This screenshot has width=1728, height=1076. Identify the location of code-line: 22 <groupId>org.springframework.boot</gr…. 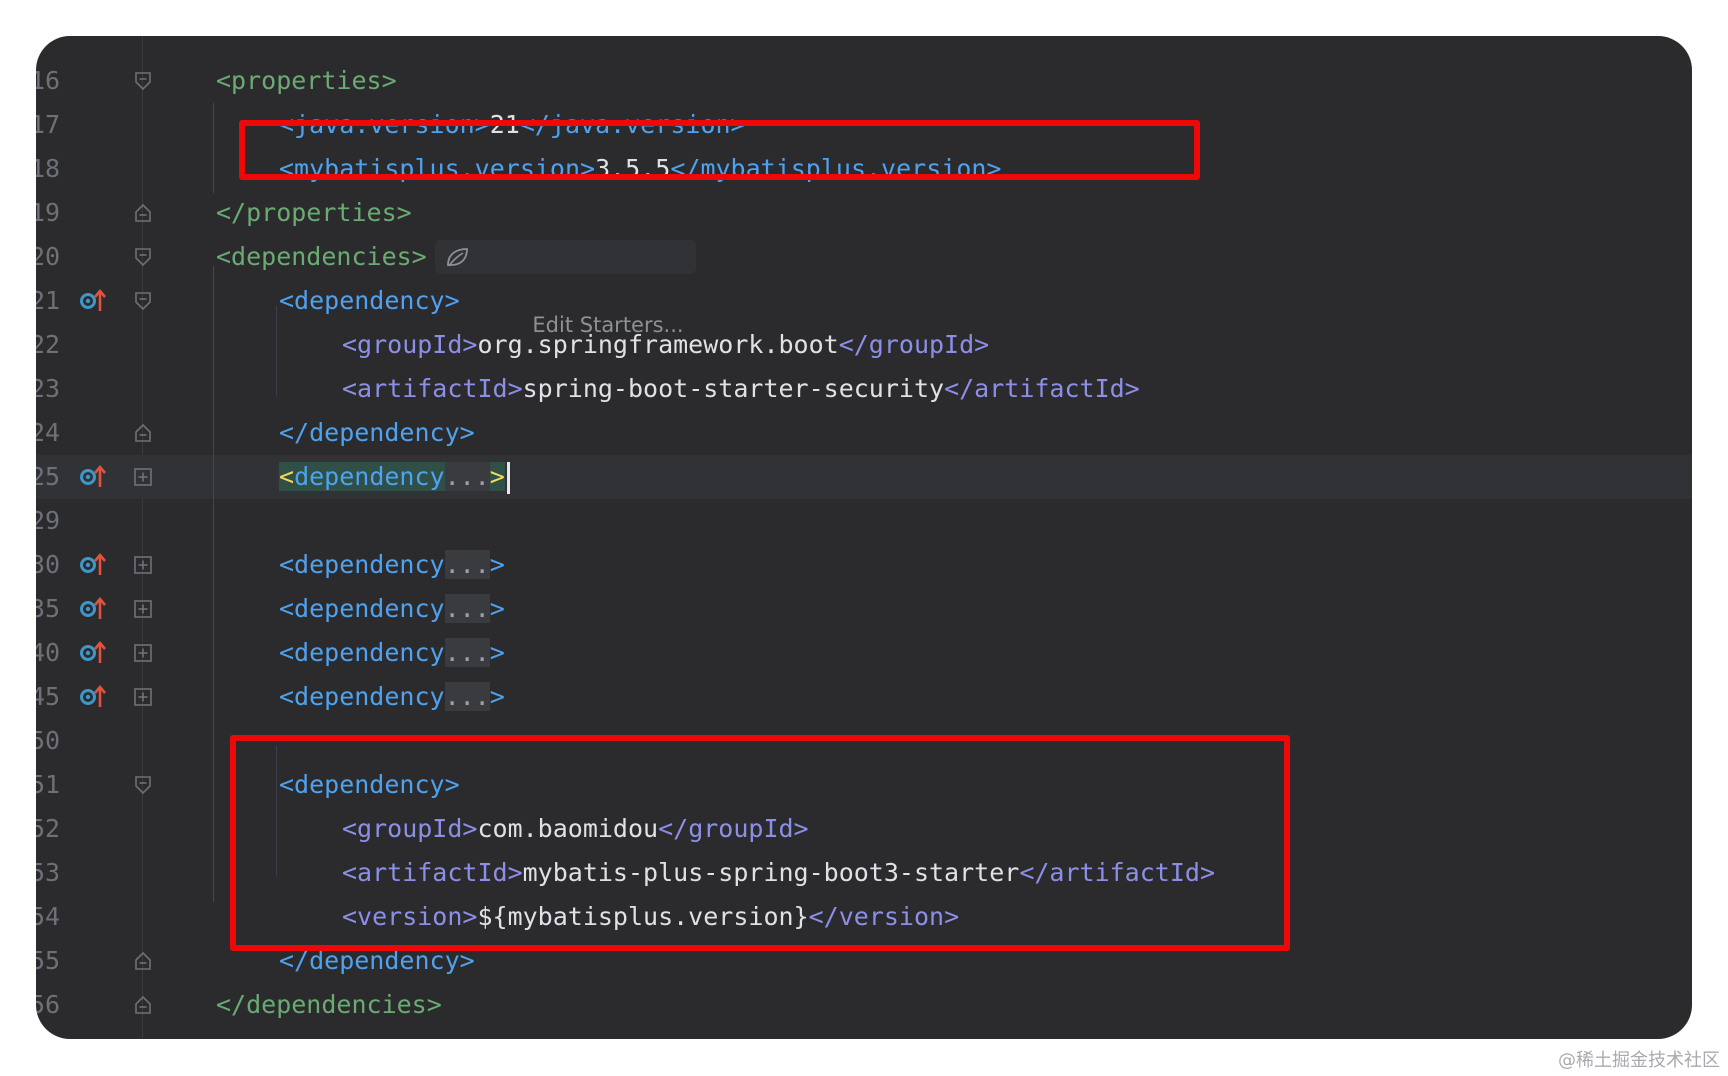
(864, 345).